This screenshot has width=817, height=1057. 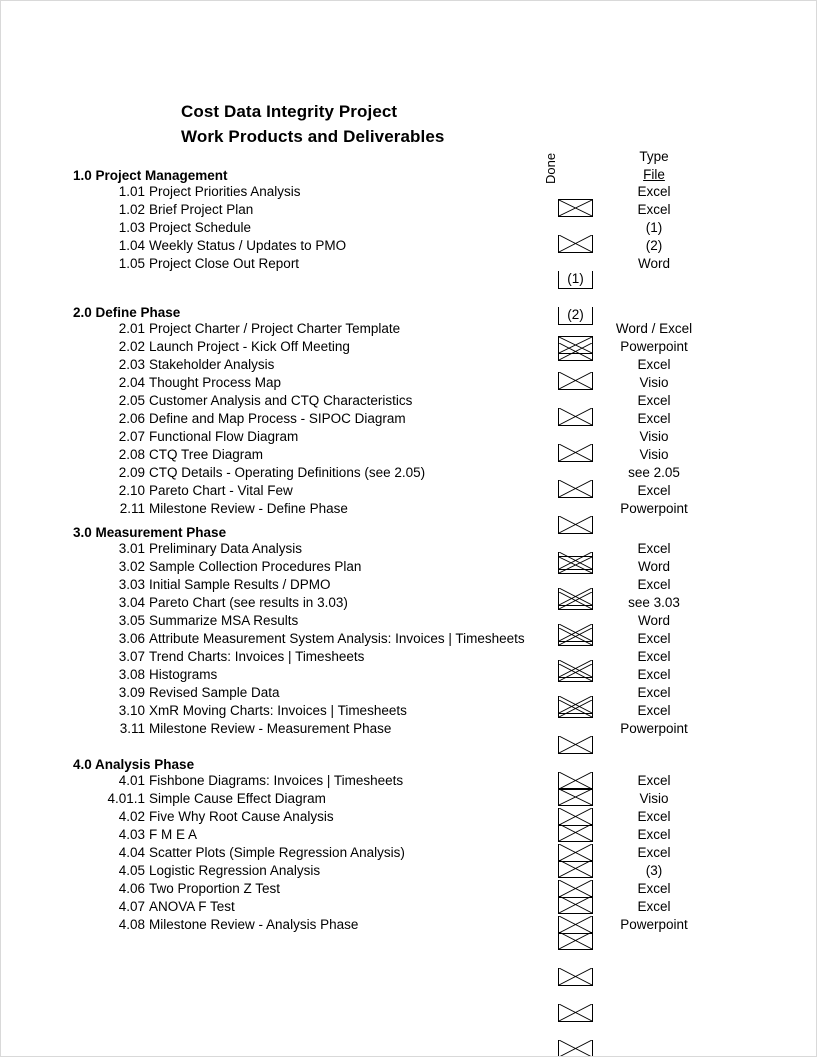 I want to click on table-row: 4.07 ANOVA F Test Excel, so click(x=408, y=977).